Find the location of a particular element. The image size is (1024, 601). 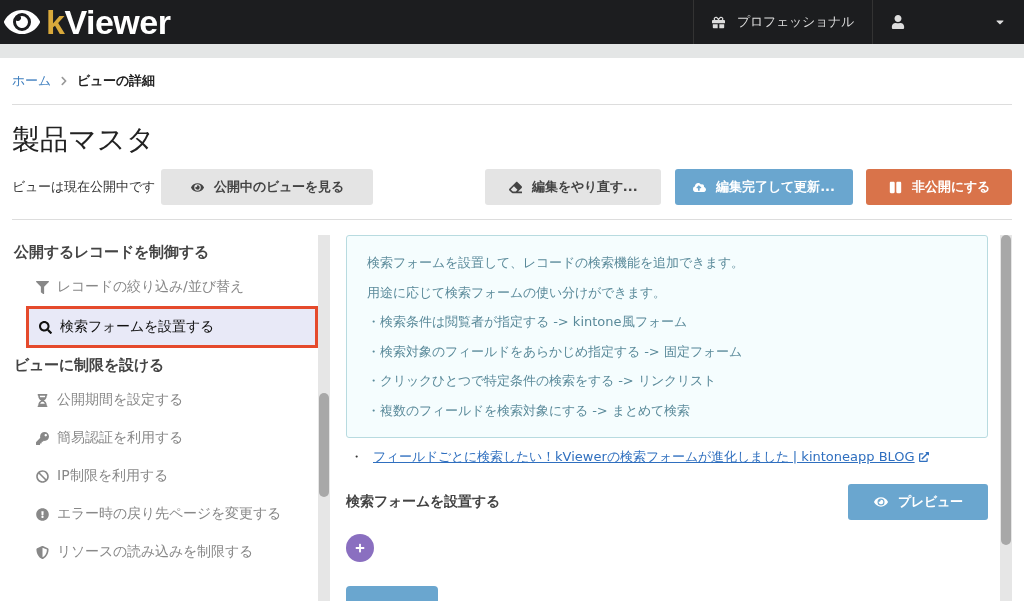

sidebar-item: 検索フォームを設置する is located at coordinates (172, 327).